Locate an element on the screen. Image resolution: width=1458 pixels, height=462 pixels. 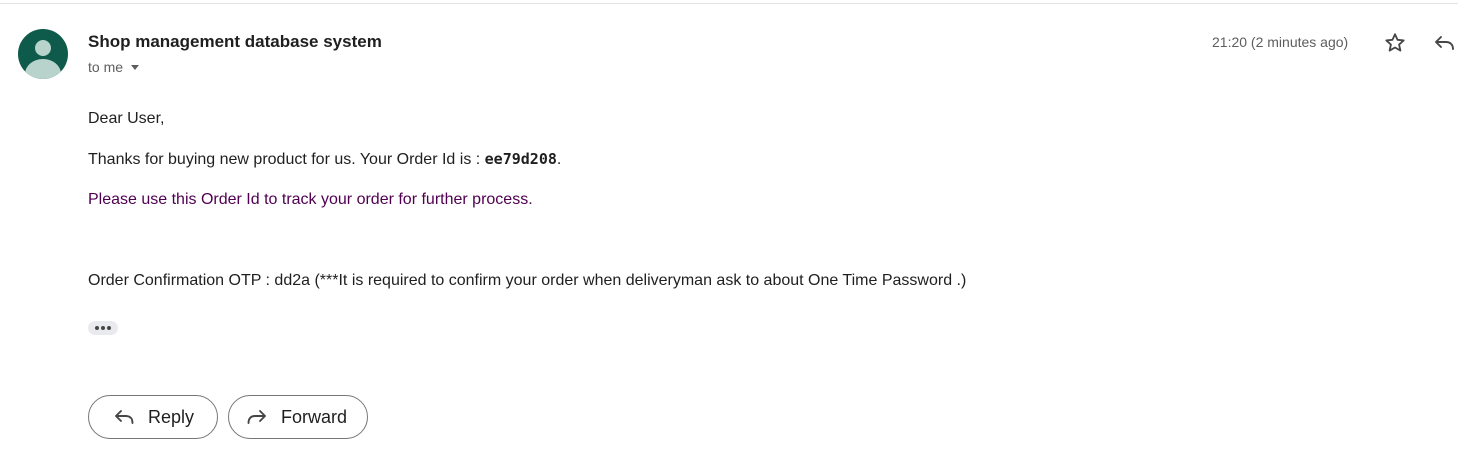
person-avatar-icon is located at coordinates (43, 54).